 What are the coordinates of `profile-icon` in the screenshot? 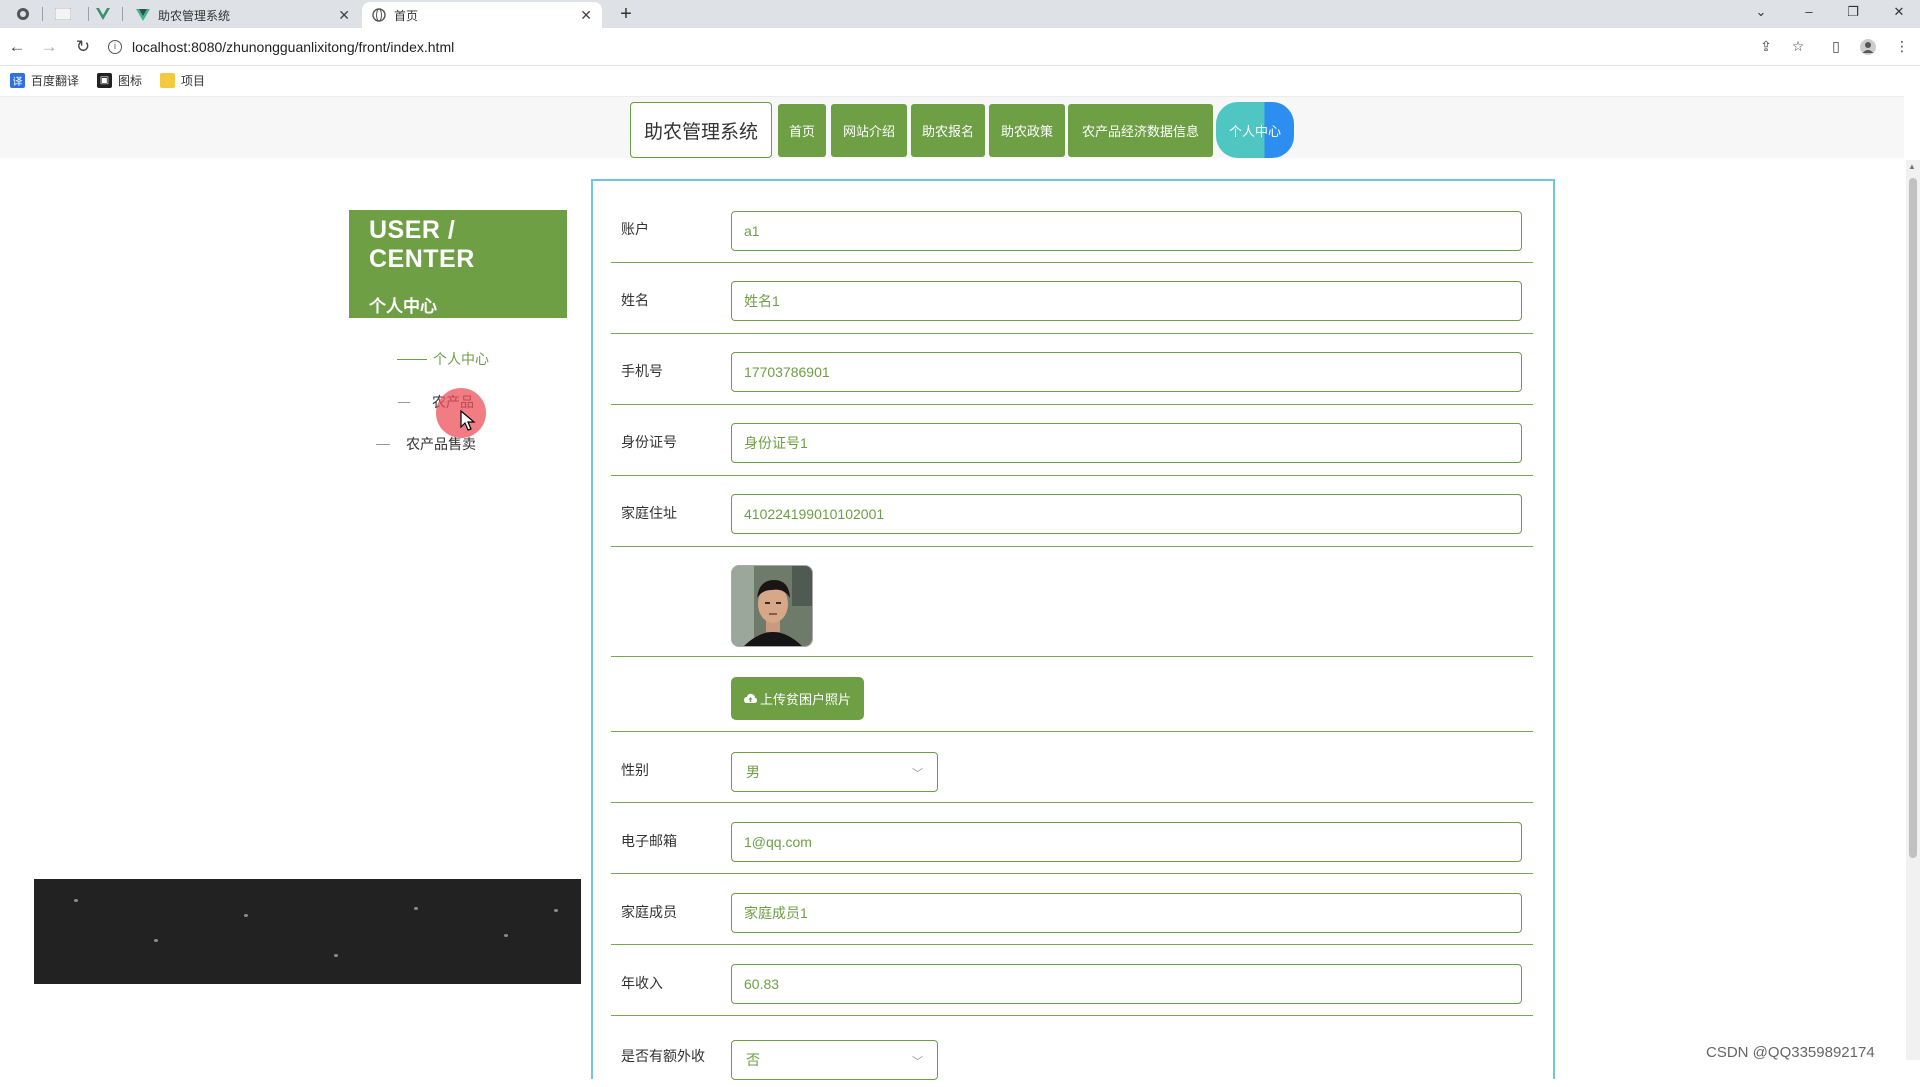 It's located at (1868, 48).